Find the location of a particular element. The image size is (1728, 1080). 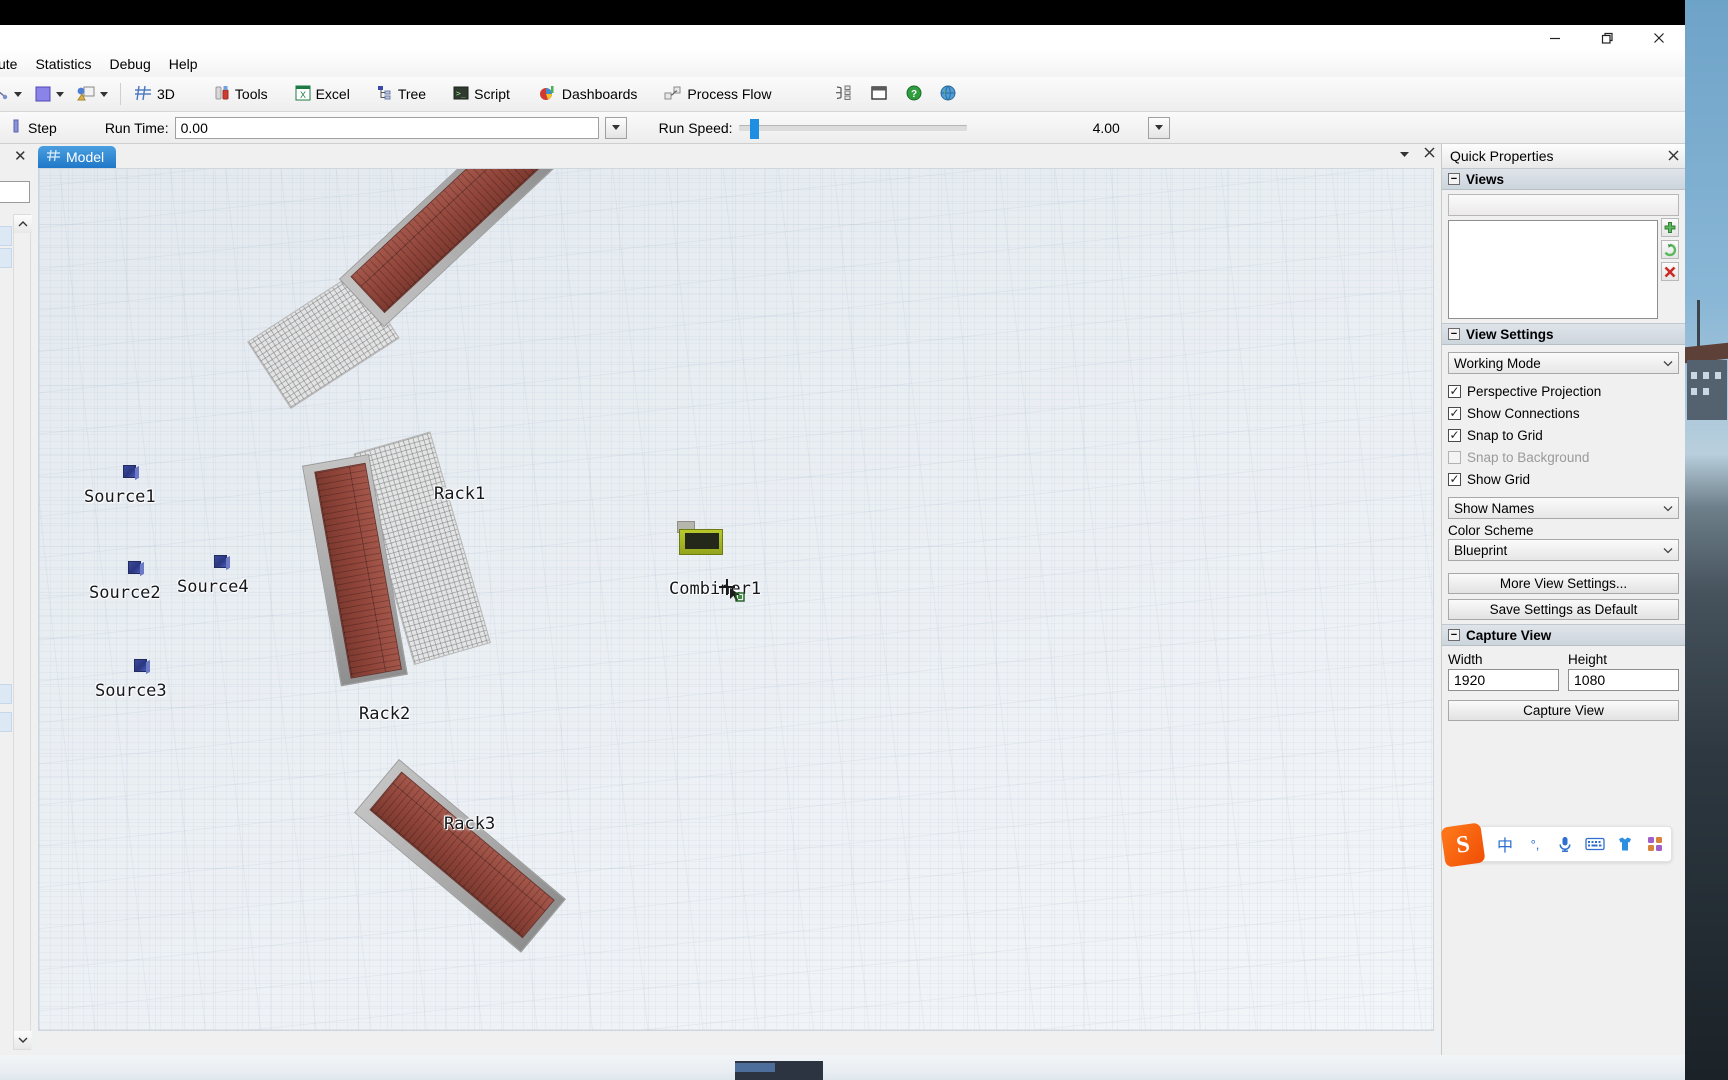

view-tab-tools is located at coordinates (1417, 153).